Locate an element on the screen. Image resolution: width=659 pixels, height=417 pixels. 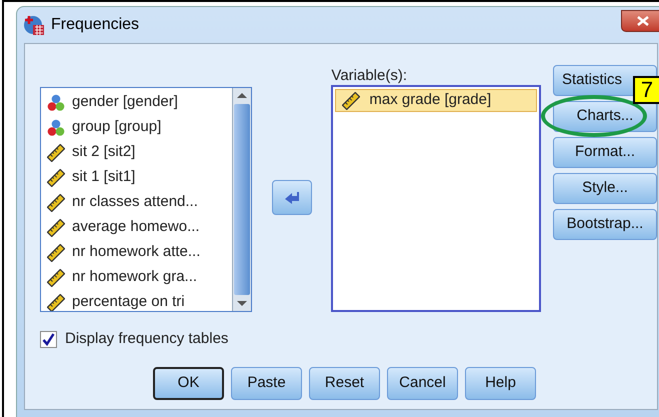
frequencies-app-icon is located at coordinates (34, 25).